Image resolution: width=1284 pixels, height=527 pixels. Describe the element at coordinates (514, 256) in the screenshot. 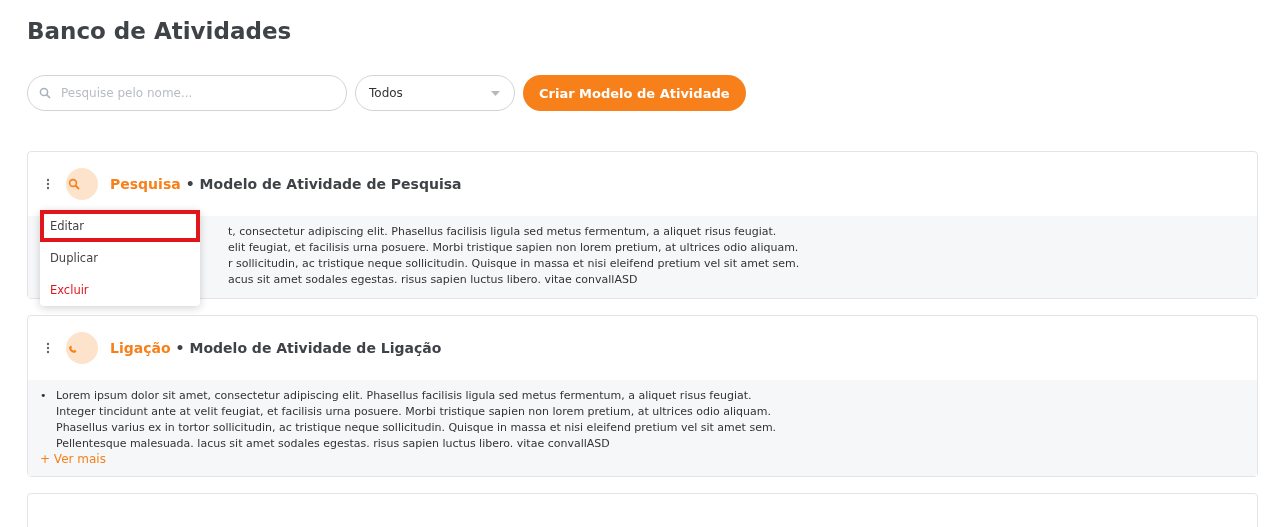

I see `activity-description: t, consectetur adipiscing elit. Phasellus facilisis ligula sed metus fermentum, a aliquet risus feugiat. elit feugiat, et facilisis urna posuere. Morbi tristique sapien non lorem pretium, at ultrices odio aliquam. r sollicitudin, ac tristique neque sollicitudin. Quisque in massa et nisi eleifend pretium vel sit amet sem. acus sit amet sodales egestas. risus sapien luctus libero. vitae convallASD` at that location.